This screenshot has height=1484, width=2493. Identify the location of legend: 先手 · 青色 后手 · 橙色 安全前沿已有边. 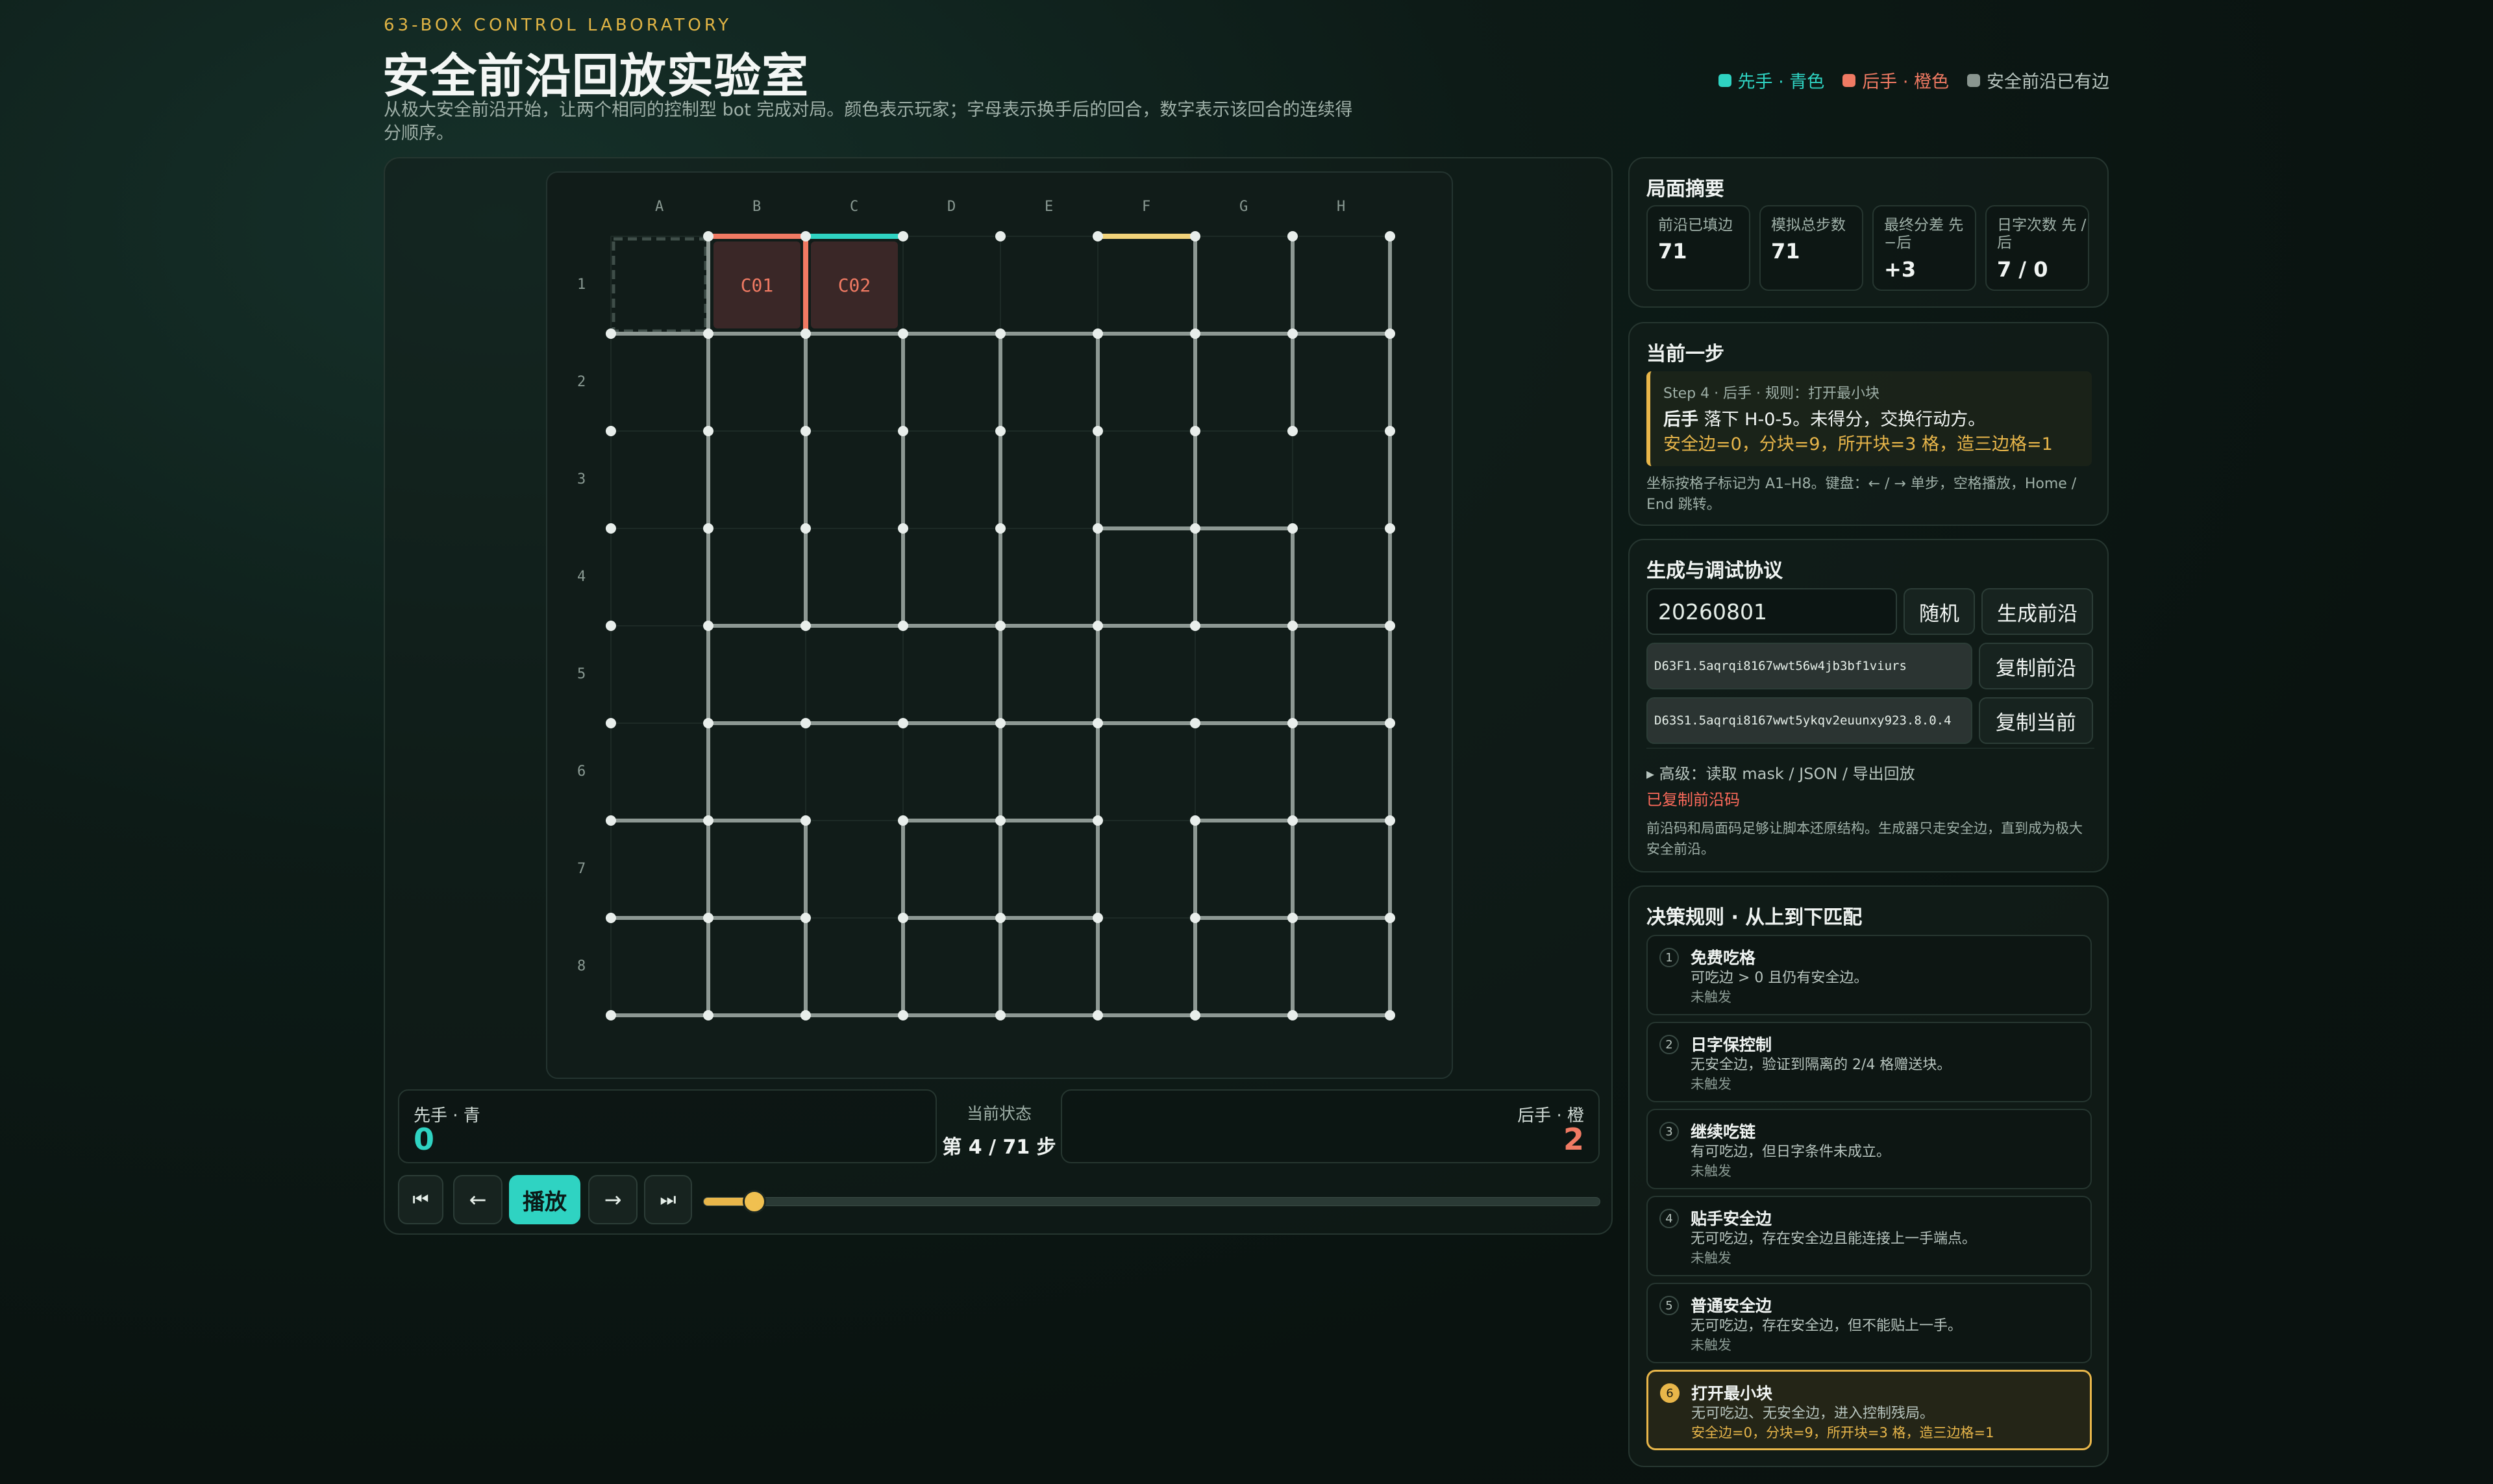
(1913, 80).